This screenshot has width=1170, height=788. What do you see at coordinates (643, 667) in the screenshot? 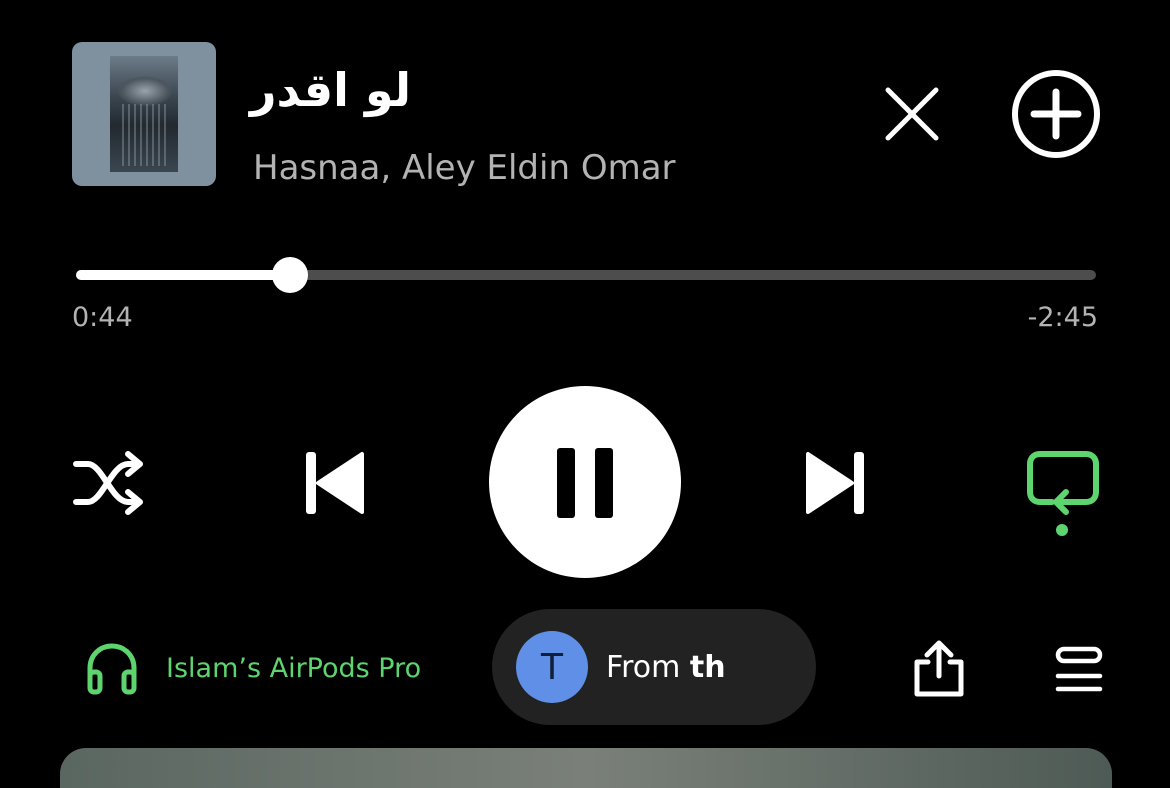
I see `pill-text-regular: From` at bounding box center [643, 667].